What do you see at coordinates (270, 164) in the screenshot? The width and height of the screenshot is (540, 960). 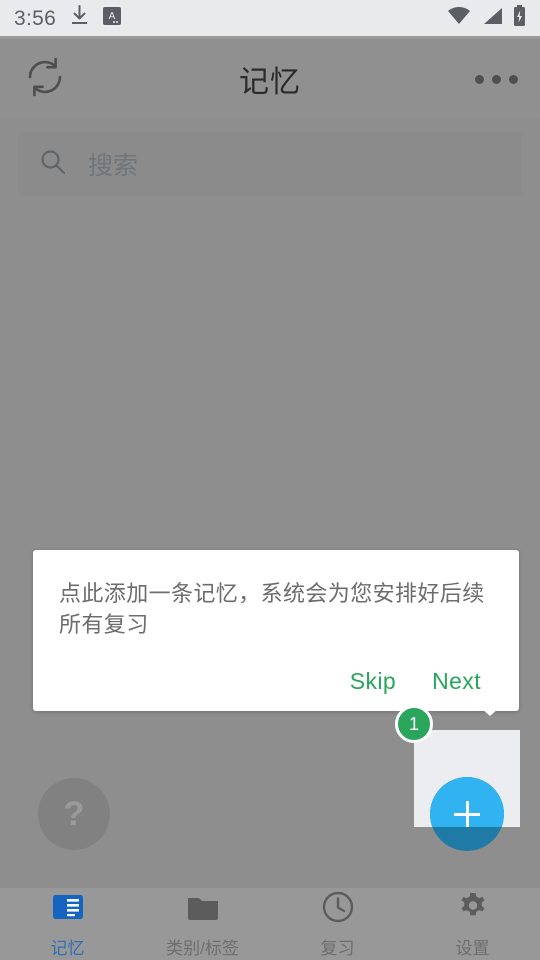 I see `search-bar: 搜索` at bounding box center [270, 164].